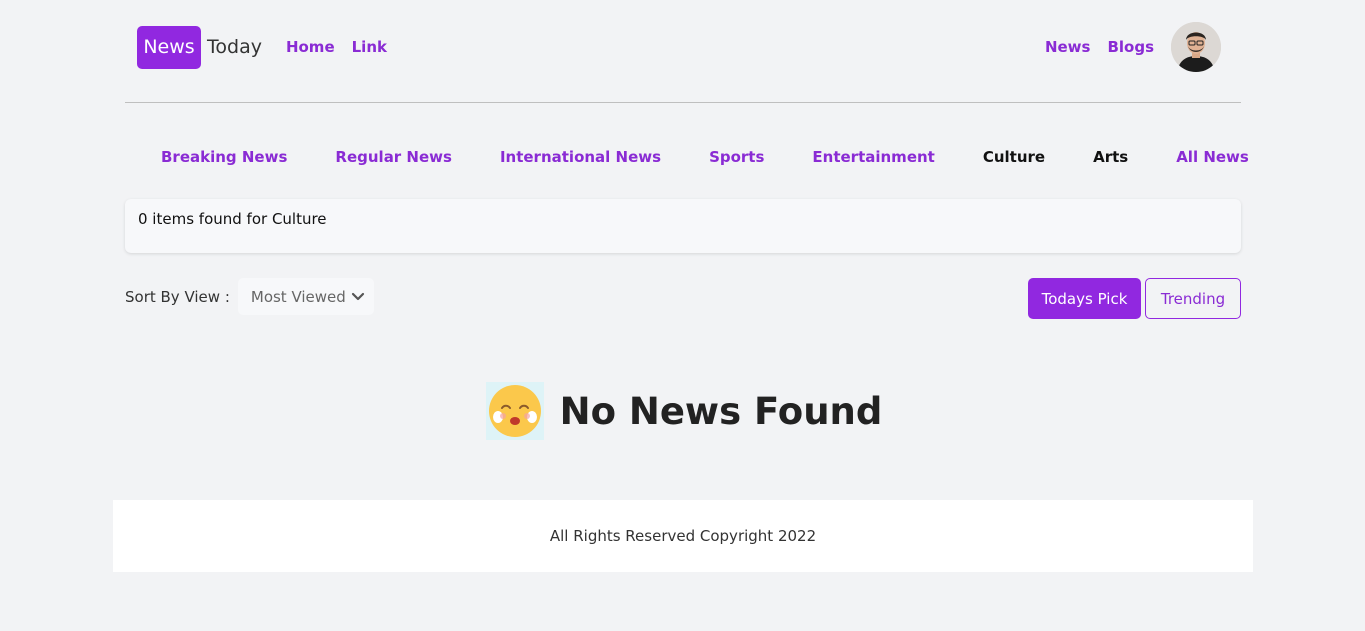 The image size is (1365, 631). Describe the element at coordinates (1110, 157) in the screenshot. I see `tab-arts: Arts` at that location.